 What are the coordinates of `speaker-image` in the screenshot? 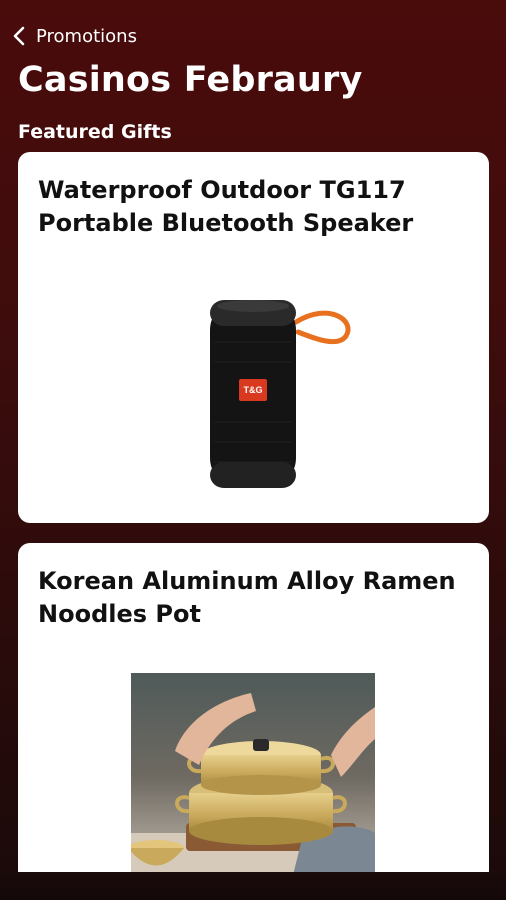 It's located at (280, 394).